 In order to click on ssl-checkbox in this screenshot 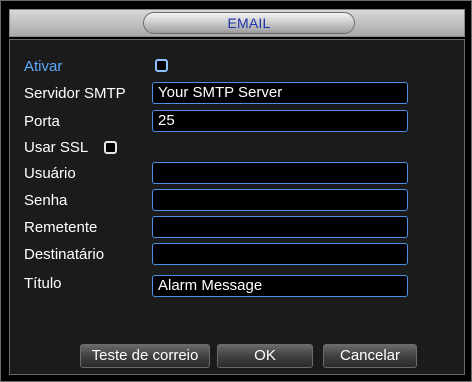, I will do `click(110, 147)`.